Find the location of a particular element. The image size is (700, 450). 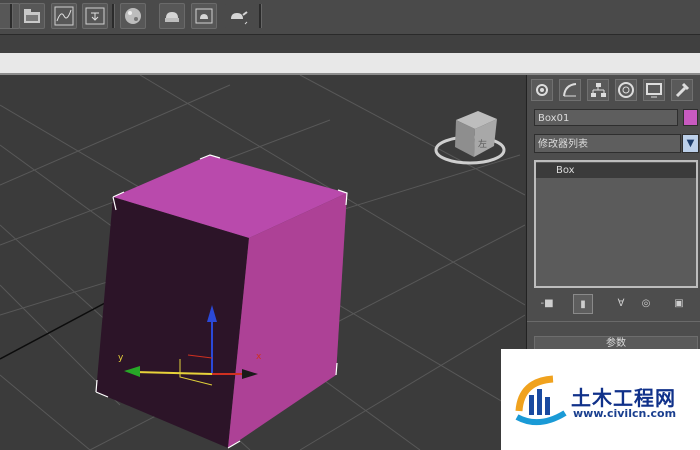

object-color-swatch is located at coordinates (690, 117).